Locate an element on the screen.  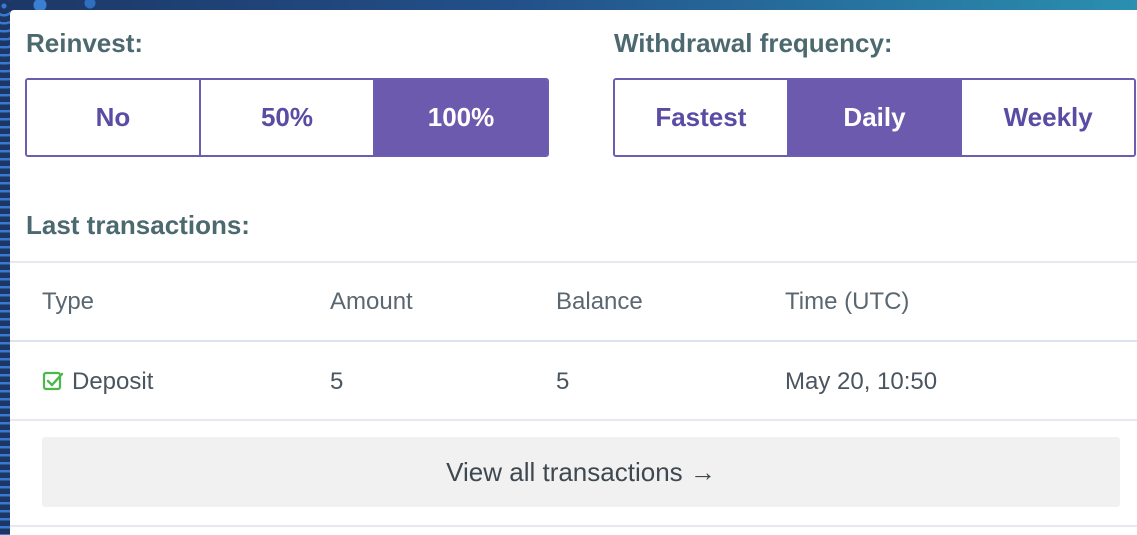
column-header-amount: Amount is located at coordinates (371, 301).